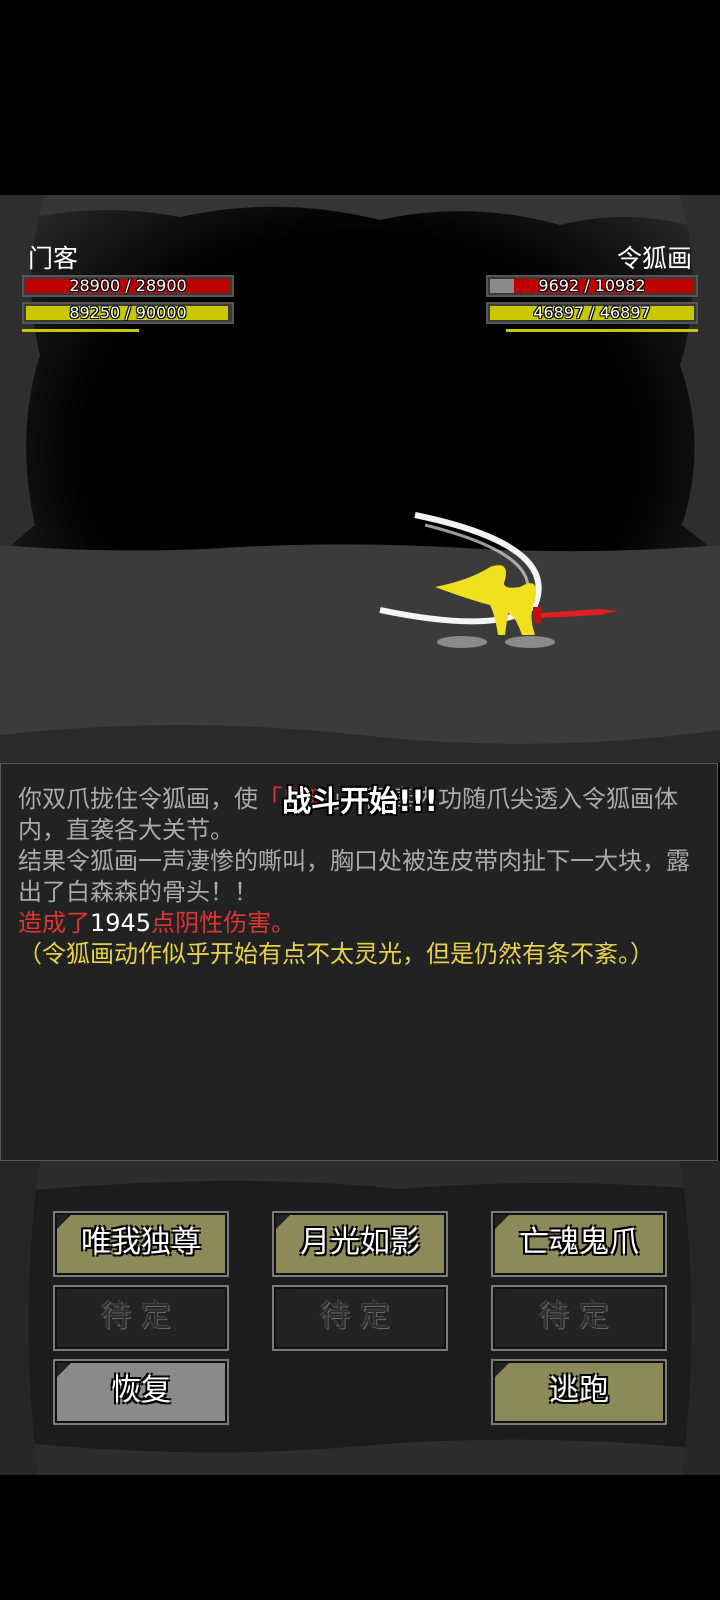  I want to click on skill-button-3: 亡魂鬼爪, so click(579, 1244).